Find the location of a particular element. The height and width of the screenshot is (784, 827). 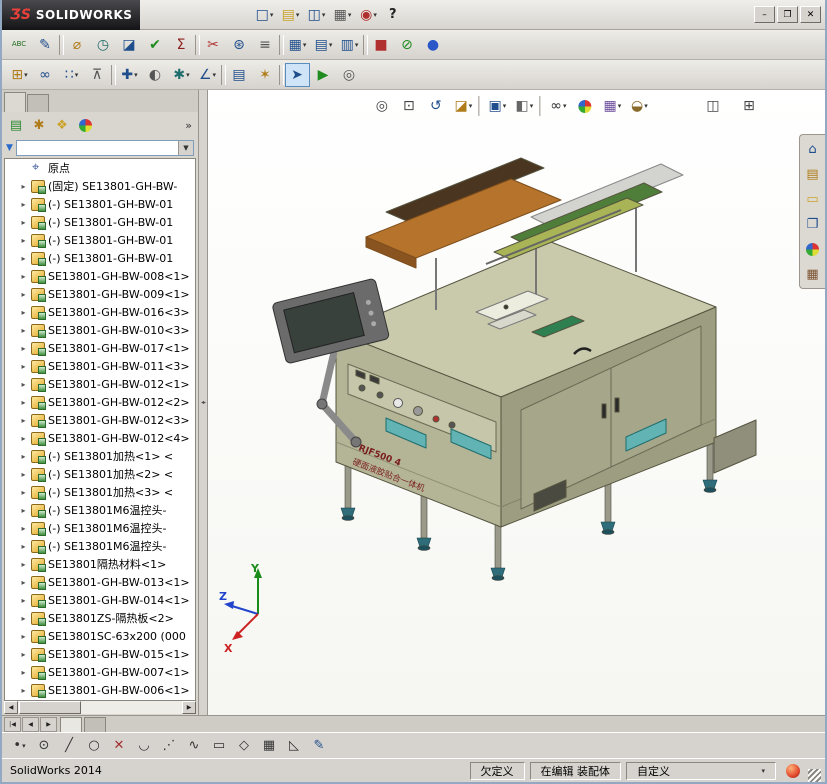

curvature-display-button: ● is located at coordinates (433, 45).